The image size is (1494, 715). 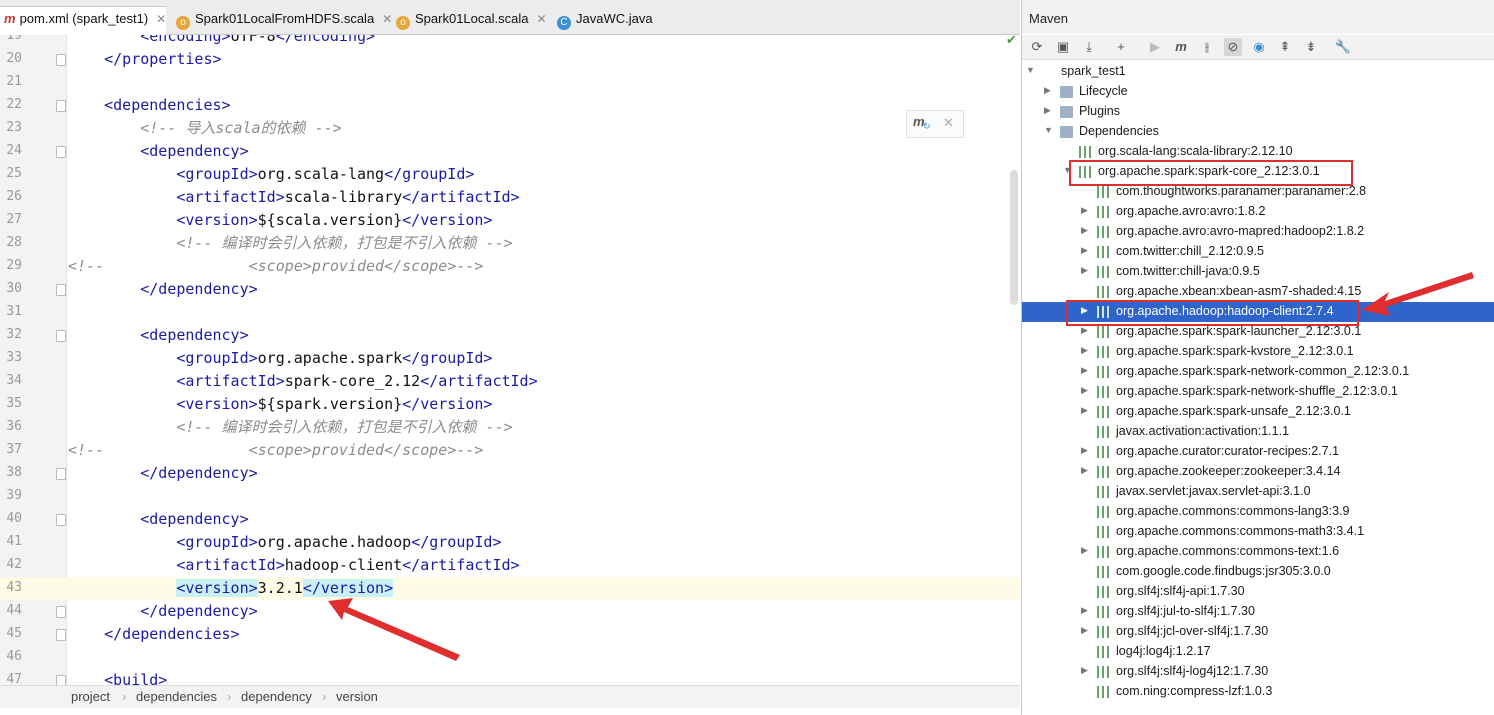 I want to click on code-line: 44 </dependency>, so click(x=510, y=611).